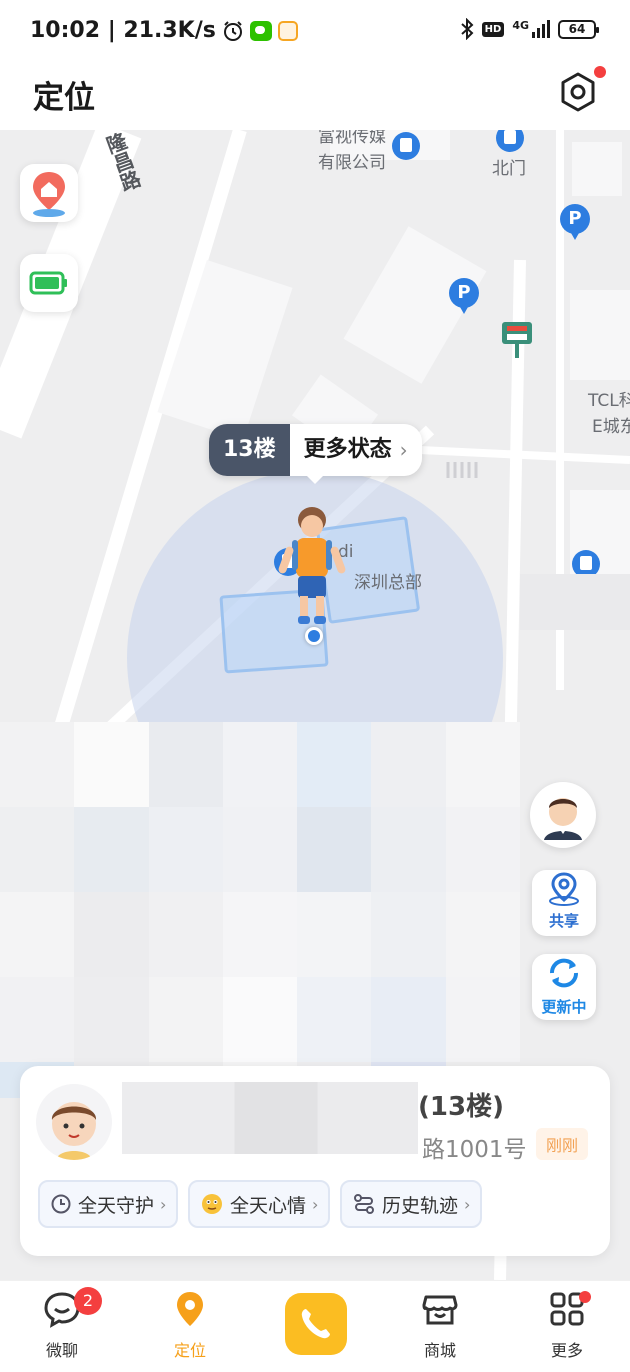  What do you see at coordinates (232, 30) in the screenshot?
I see `alarm-icon` at bounding box center [232, 30].